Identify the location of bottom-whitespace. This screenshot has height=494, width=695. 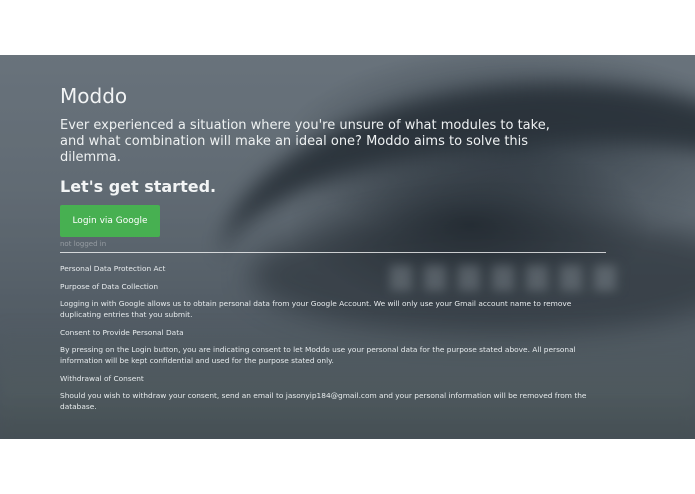
(347, 466).